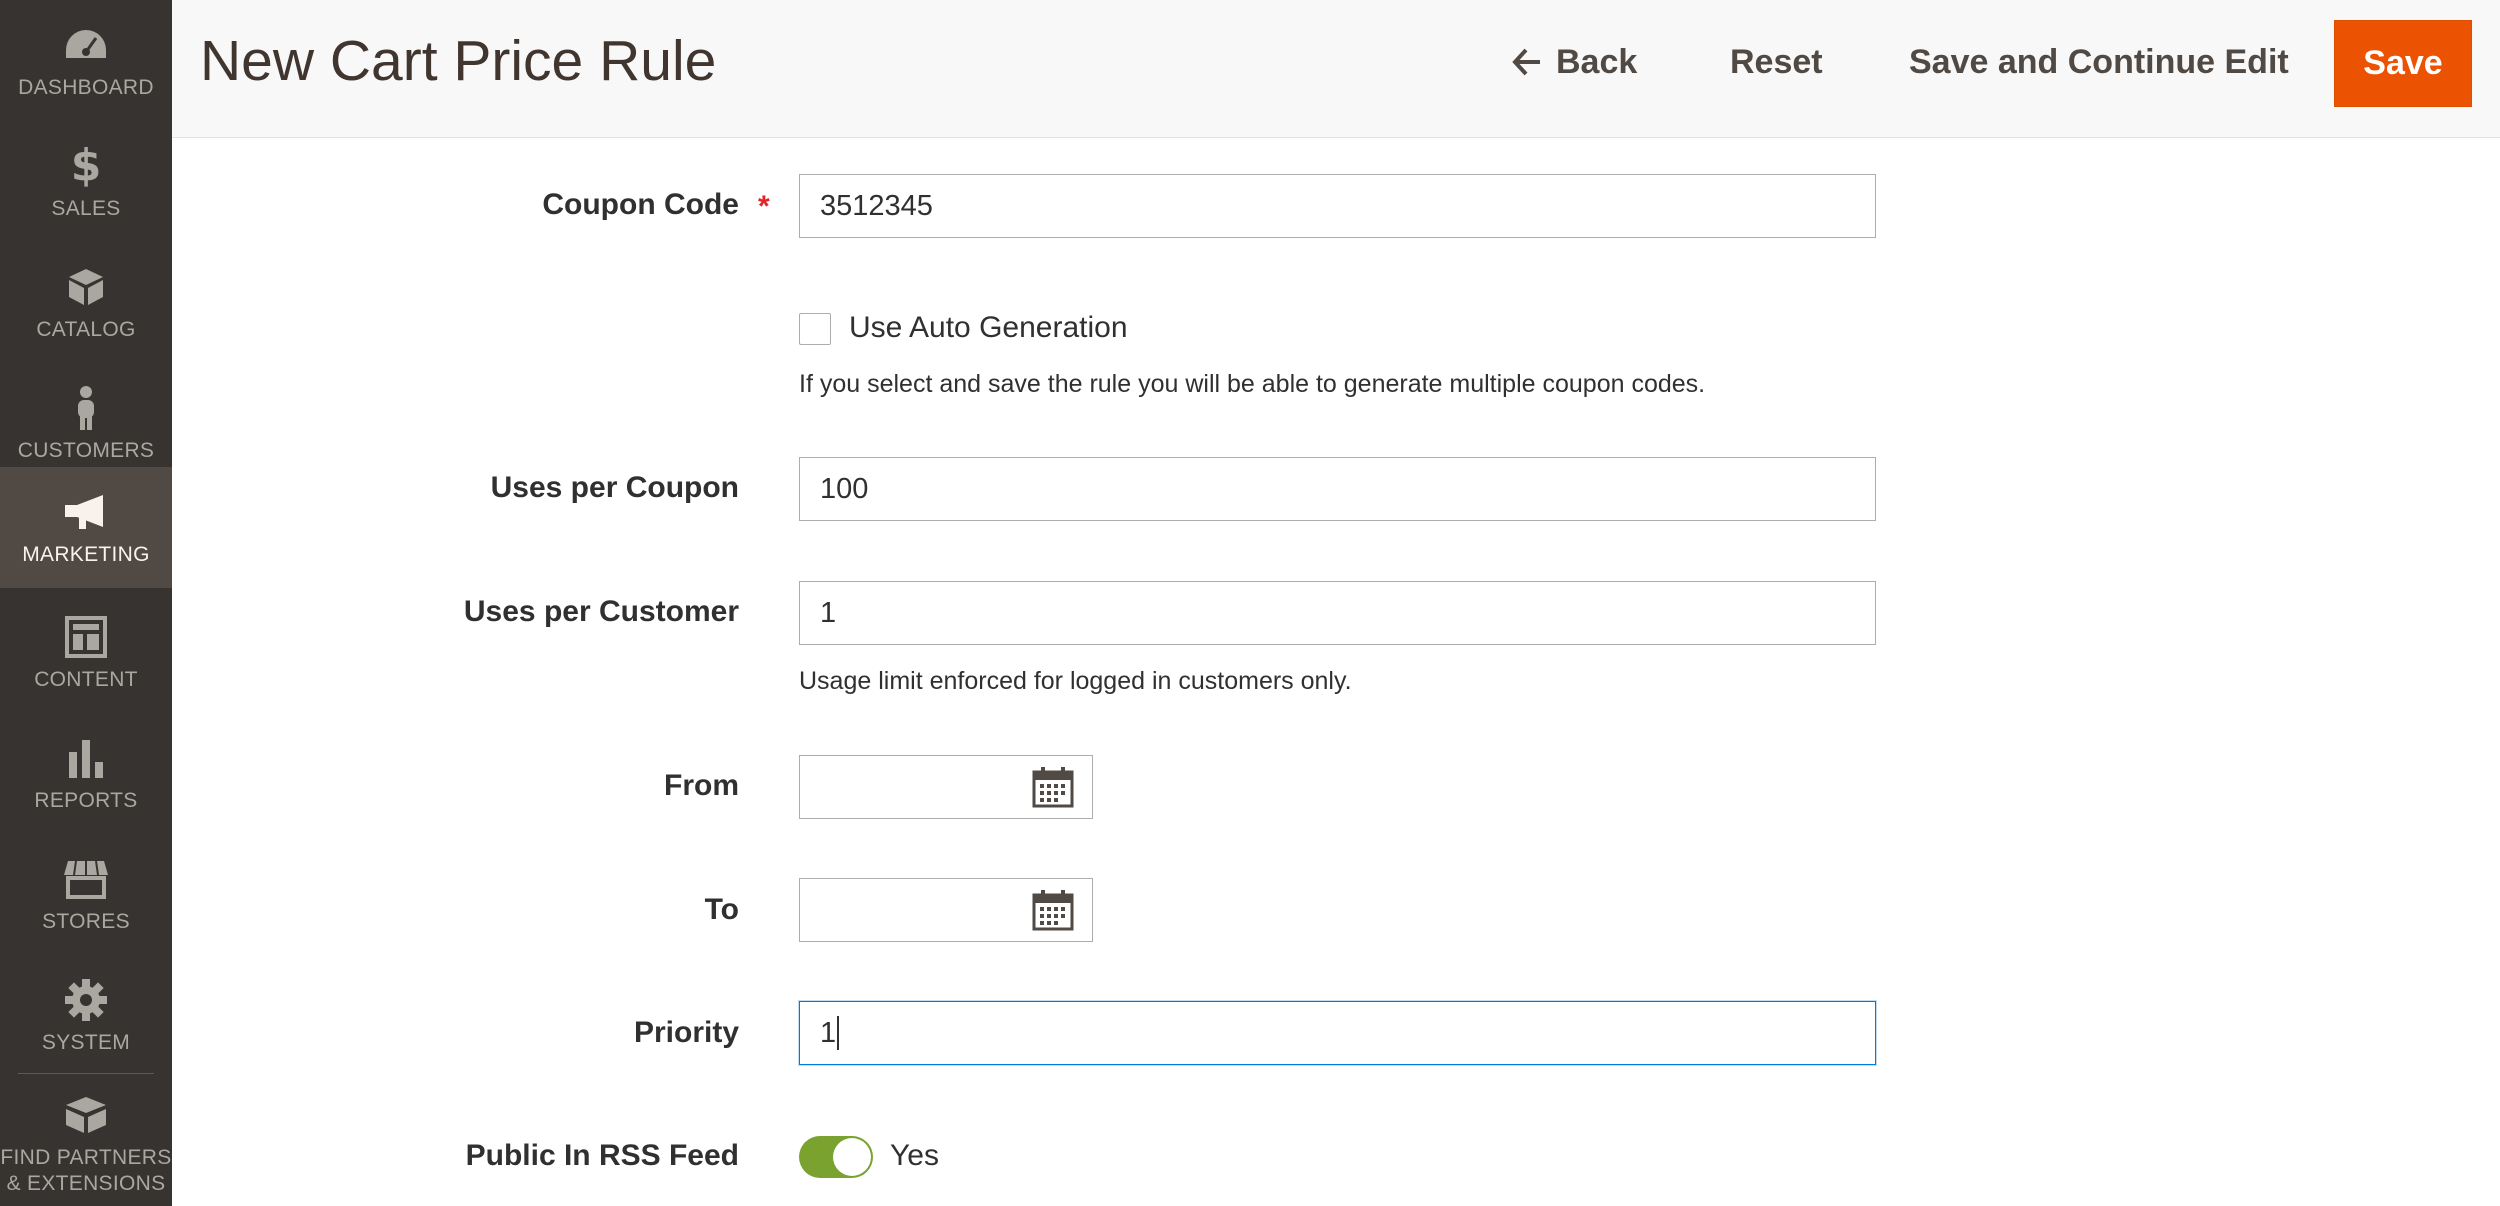 The image size is (2500, 1206). I want to click on back-button-label: Back, so click(1597, 61).